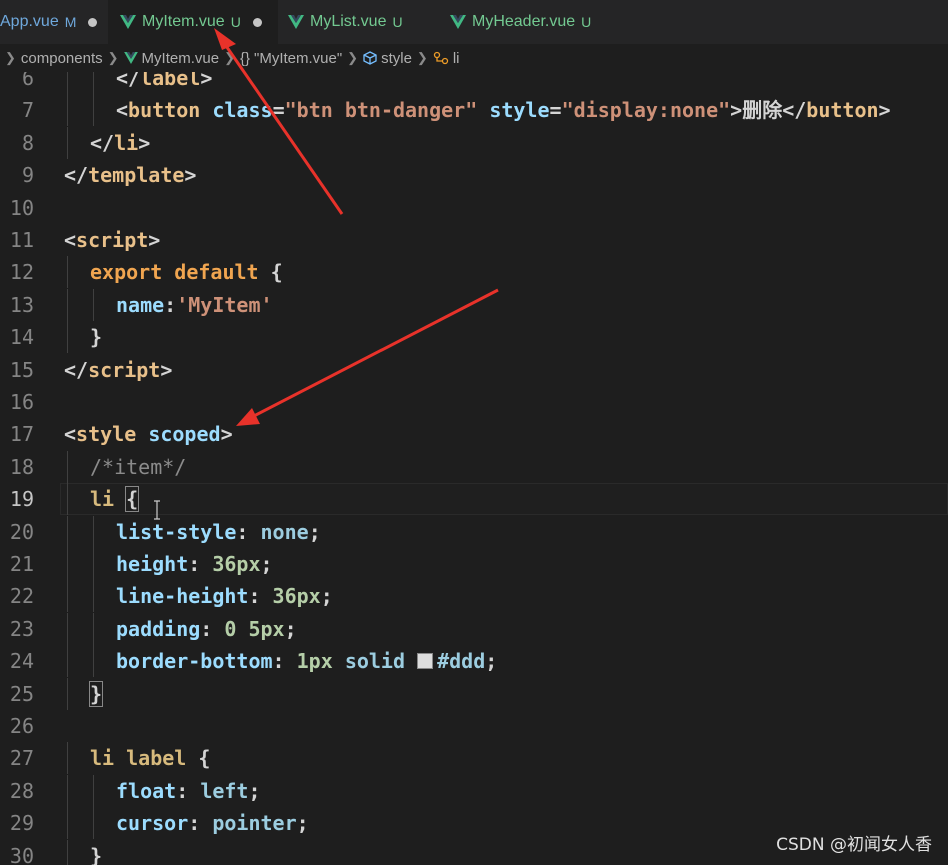 The image size is (948, 865). I want to click on code-token: 0 5px, so click(254, 628).